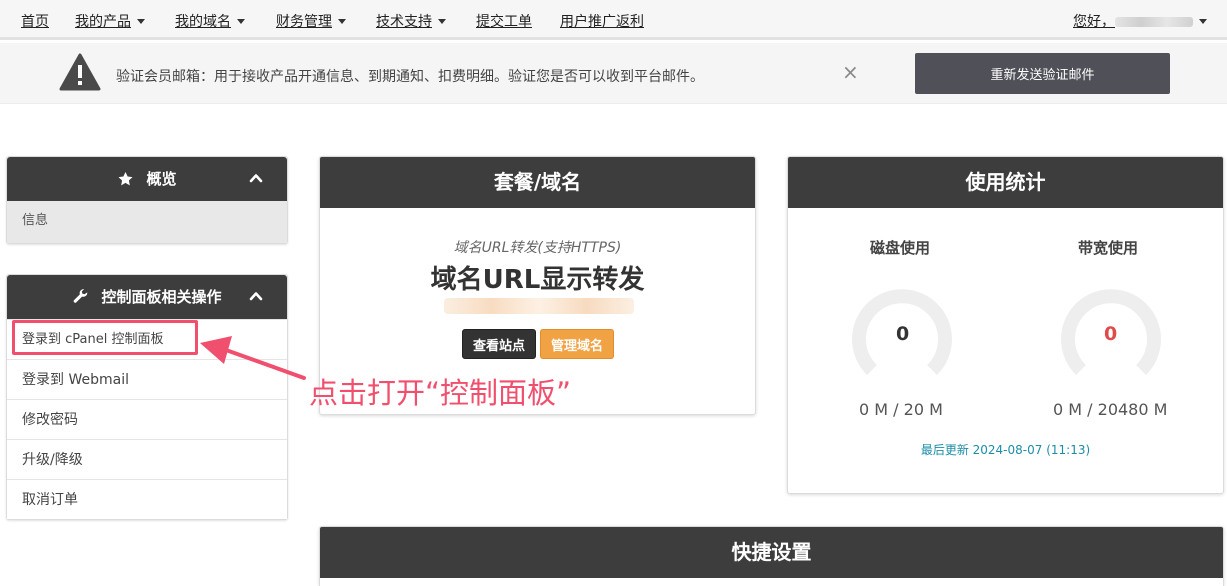 The width and height of the screenshot is (1227, 586). What do you see at coordinates (771, 552) in the screenshot?
I see `quick-settings-title: 快捷设置` at bounding box center [771, 552].